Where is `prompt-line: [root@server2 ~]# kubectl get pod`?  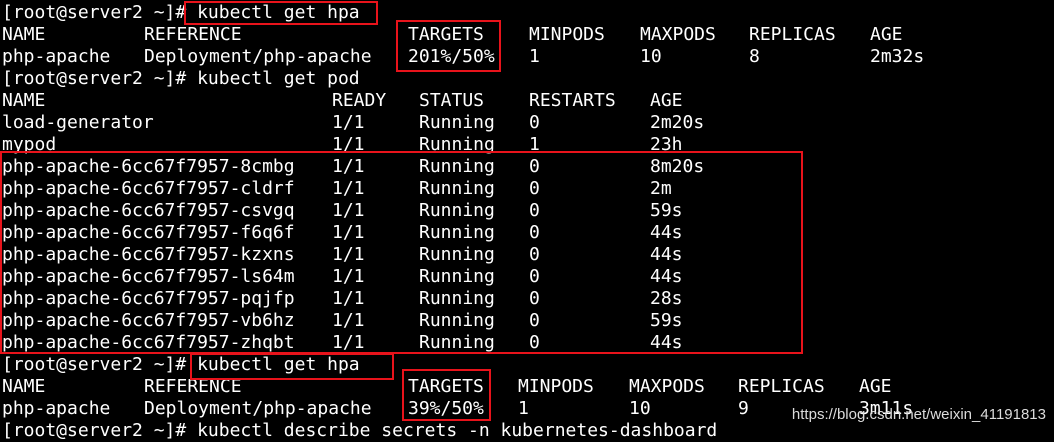 prompt-line: [root@server2 ~]# kubectl get pod is located at coordinates (181, 79).